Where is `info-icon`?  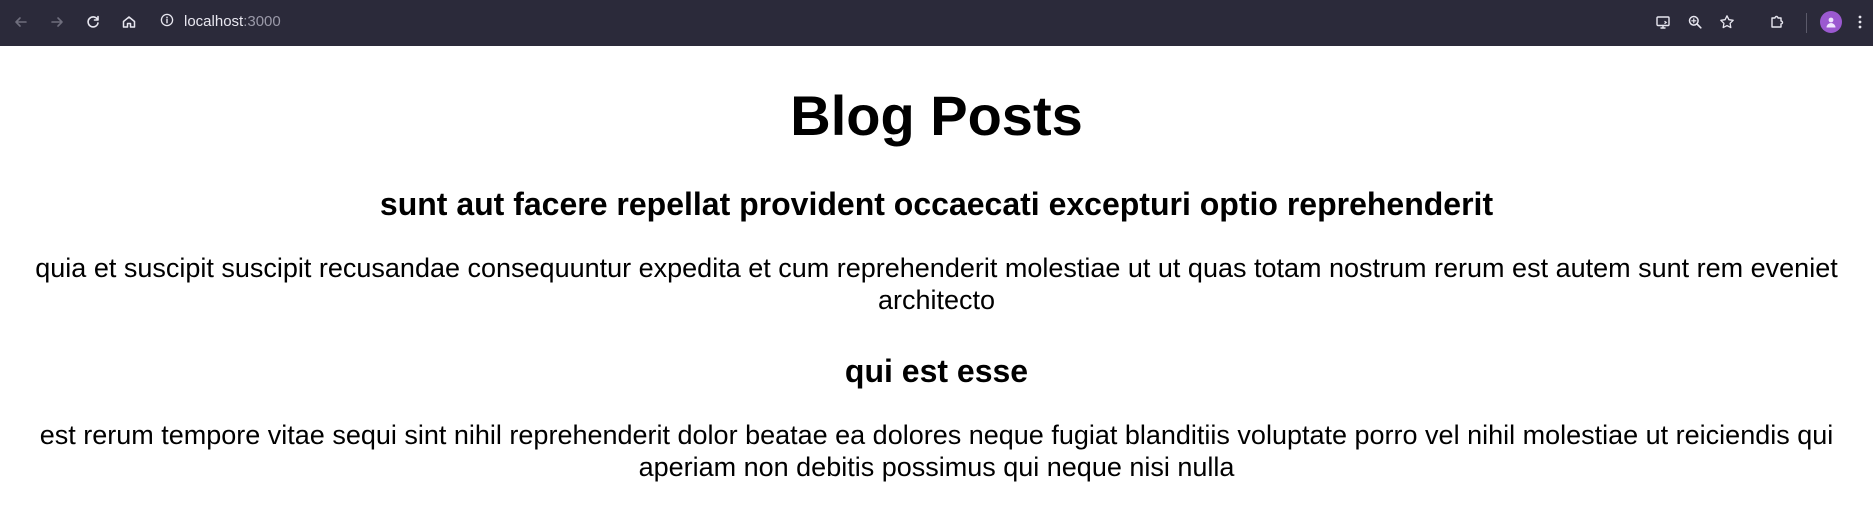 info-icon is located at coordinates (167, 22).